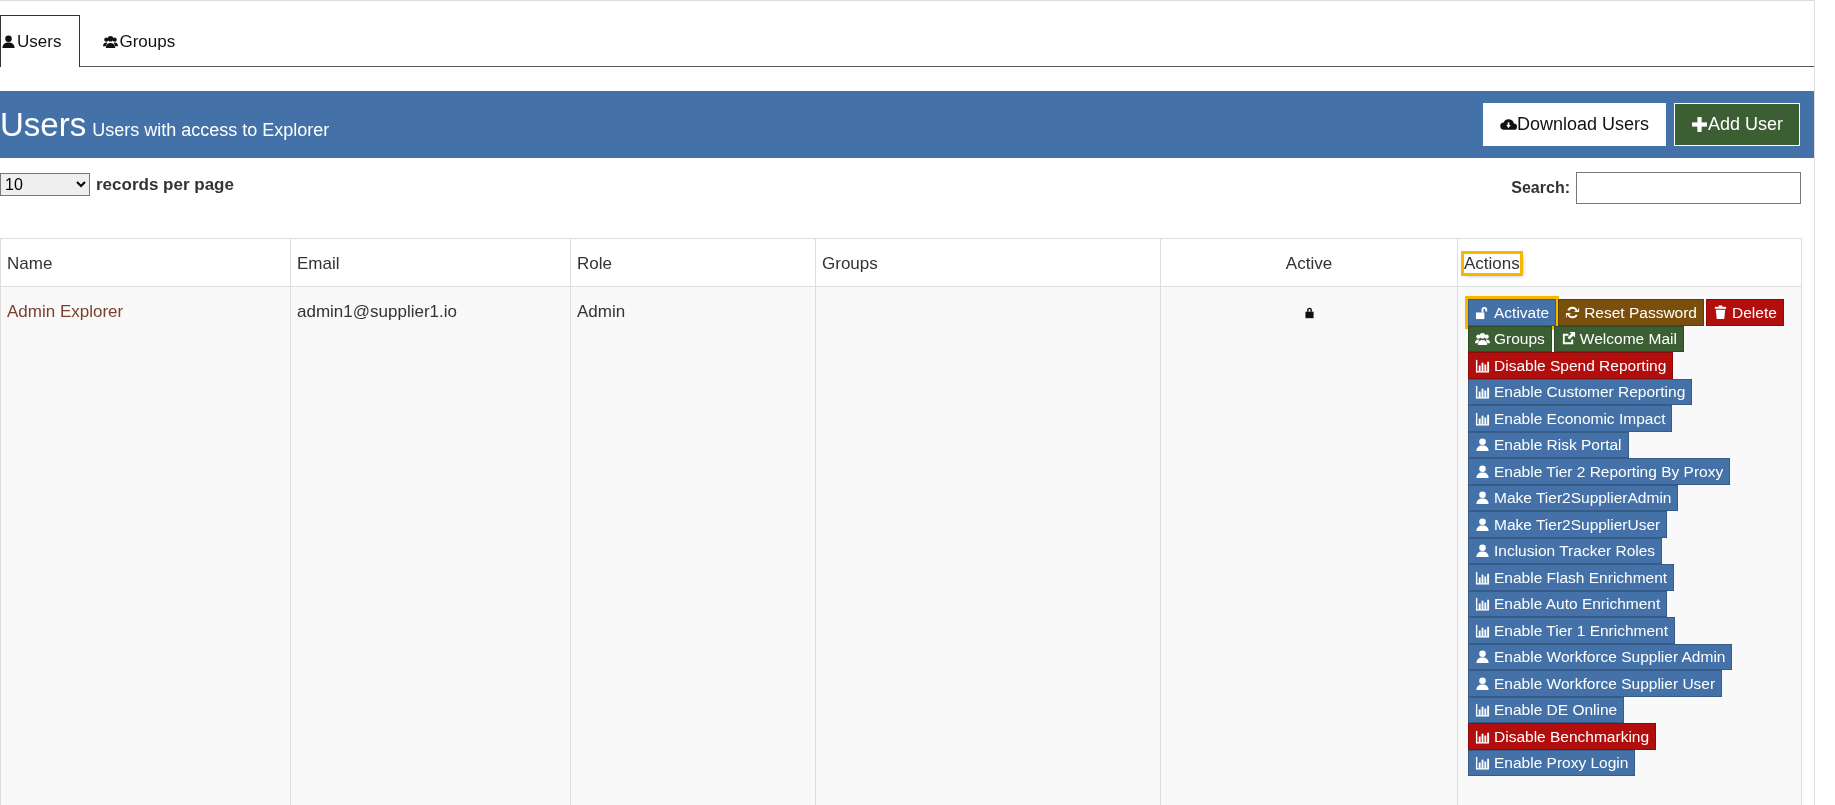 The height and width of the screenshot is (805, 1835). I want to click on header-button: Add User, so click(1736, 124).